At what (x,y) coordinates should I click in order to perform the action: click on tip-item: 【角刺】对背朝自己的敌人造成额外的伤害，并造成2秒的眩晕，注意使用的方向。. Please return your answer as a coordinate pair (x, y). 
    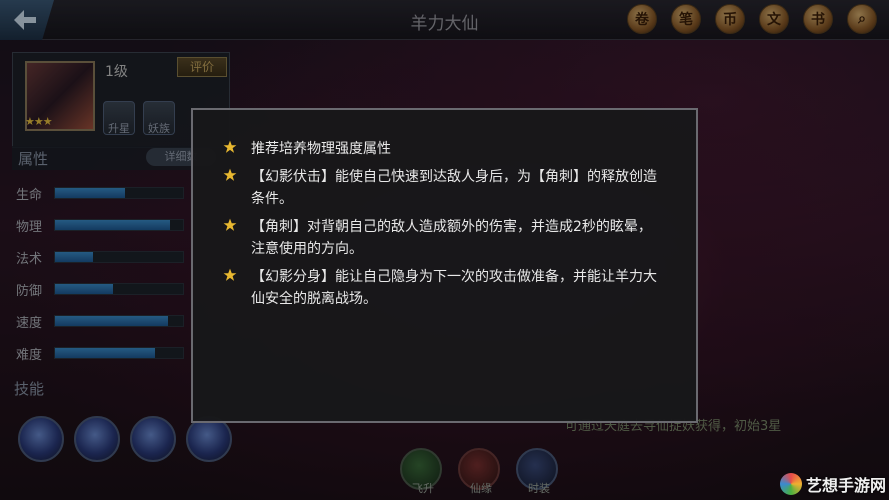
    Looking at the image, I should click on (443, 238).